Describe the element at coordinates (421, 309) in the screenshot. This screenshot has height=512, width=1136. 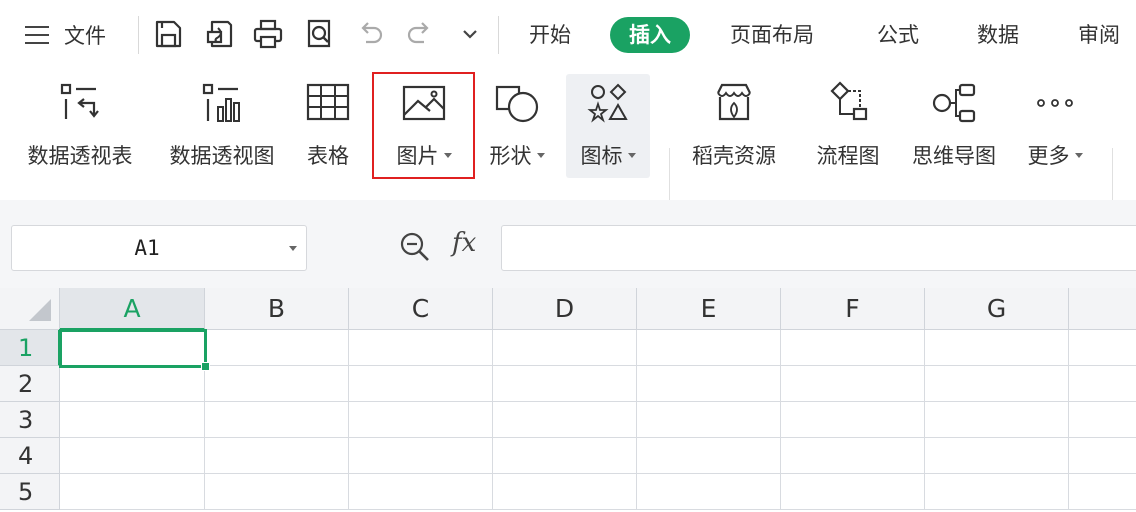
I see `column-header-c: C` at that location.